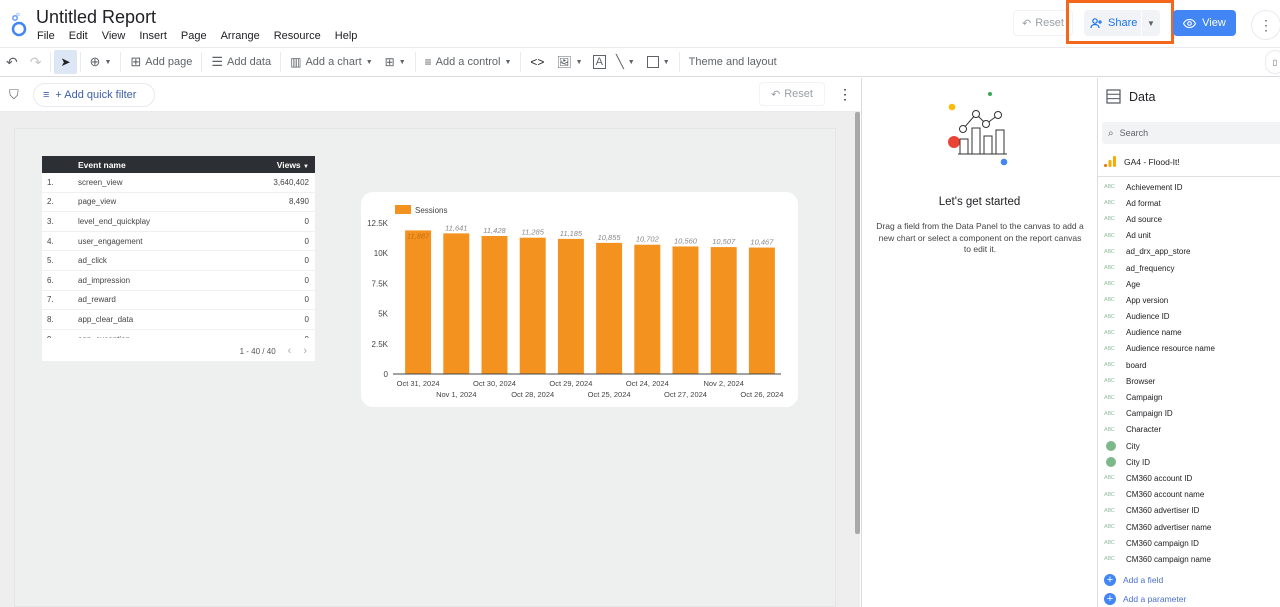 This screenshot has height=607, width=1280. I want to click on select-cursor-icon: ➤, so click(65, 62).